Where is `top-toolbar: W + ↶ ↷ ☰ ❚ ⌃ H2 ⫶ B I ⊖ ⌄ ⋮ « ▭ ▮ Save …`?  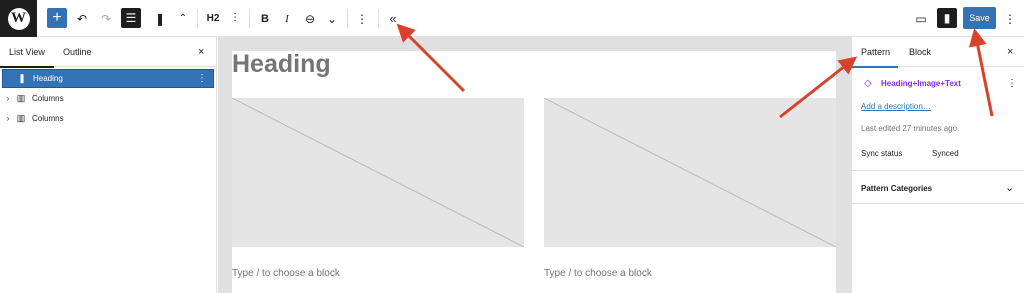 top-toolbar: W + ↶ ↷ ☰ ❚ ⌃ H2 ⫶ B I ⊖ ⌄ ⋮ « ▭ ▮ Save … is located at coordinates (512, 18).